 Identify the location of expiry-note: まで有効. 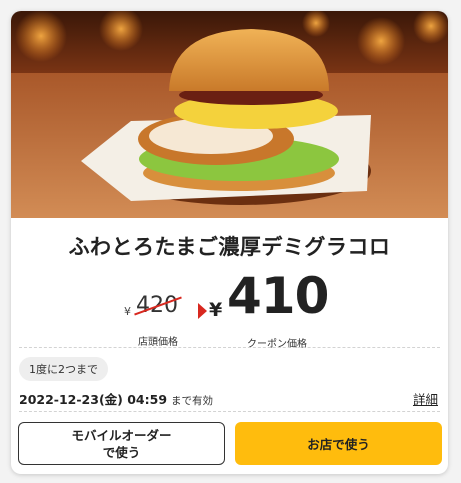
(192, 401).